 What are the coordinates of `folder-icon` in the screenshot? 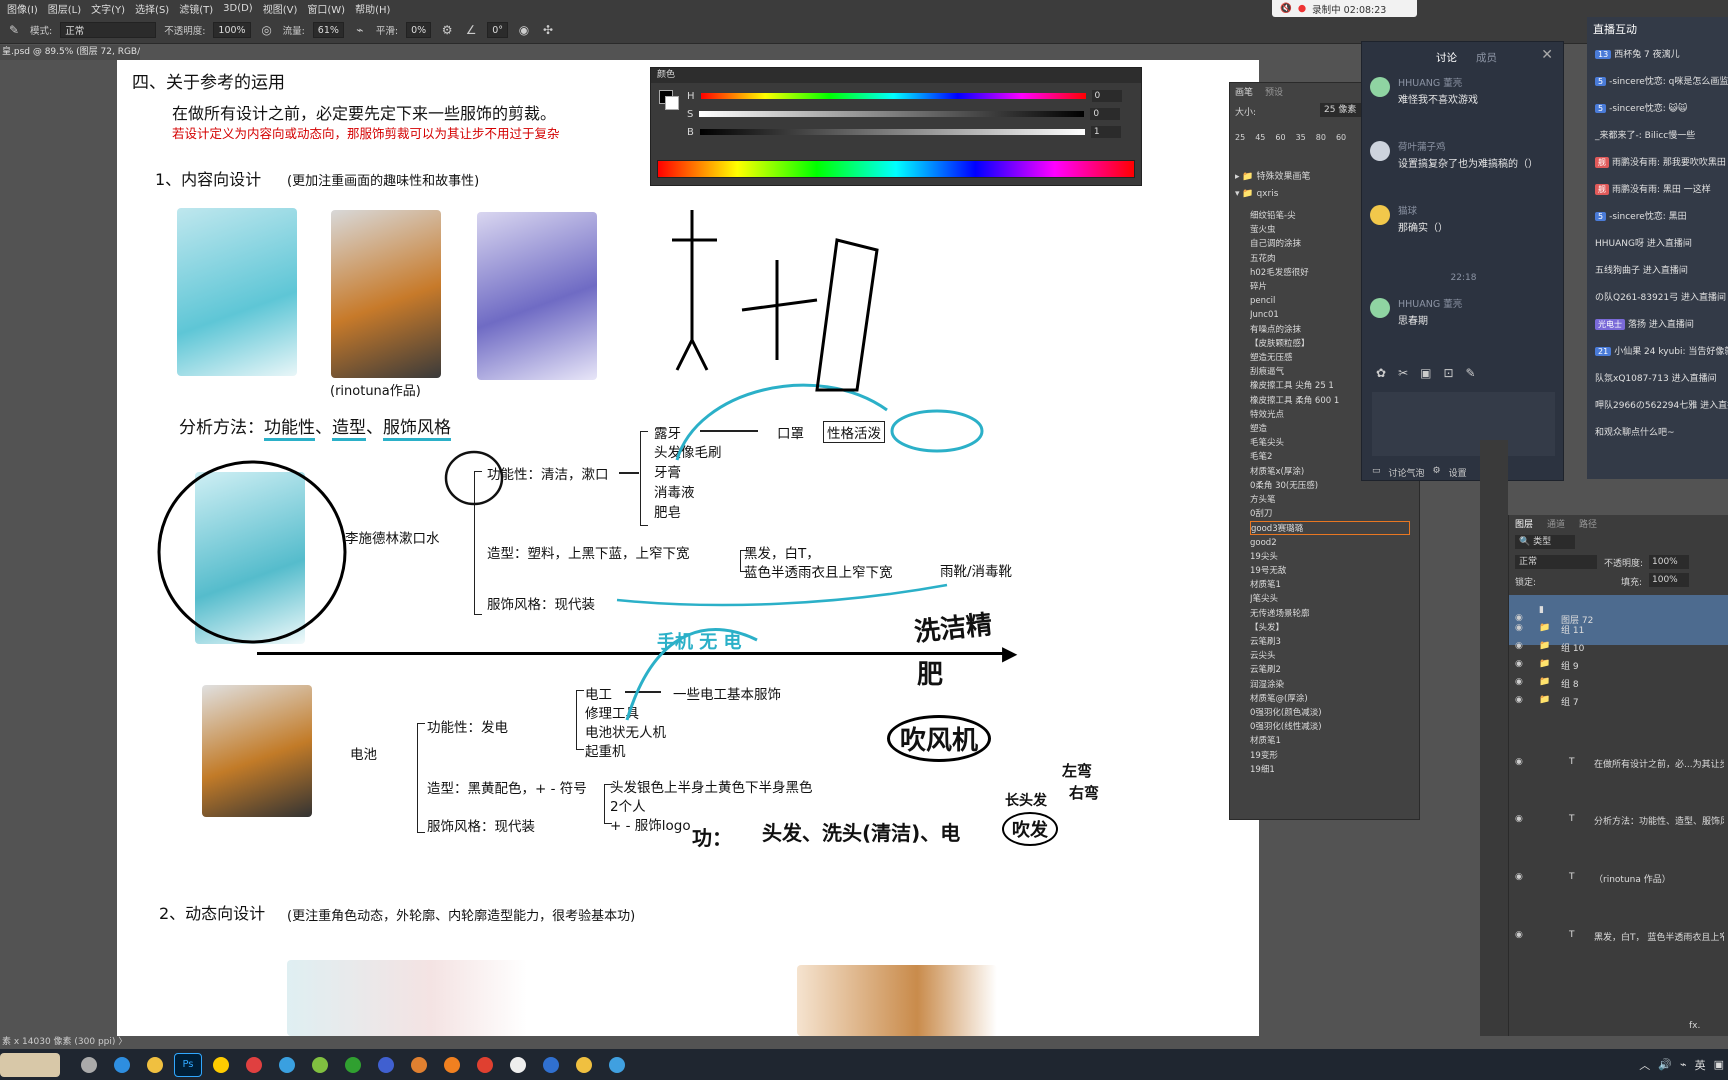 It's located at (155, 1065).